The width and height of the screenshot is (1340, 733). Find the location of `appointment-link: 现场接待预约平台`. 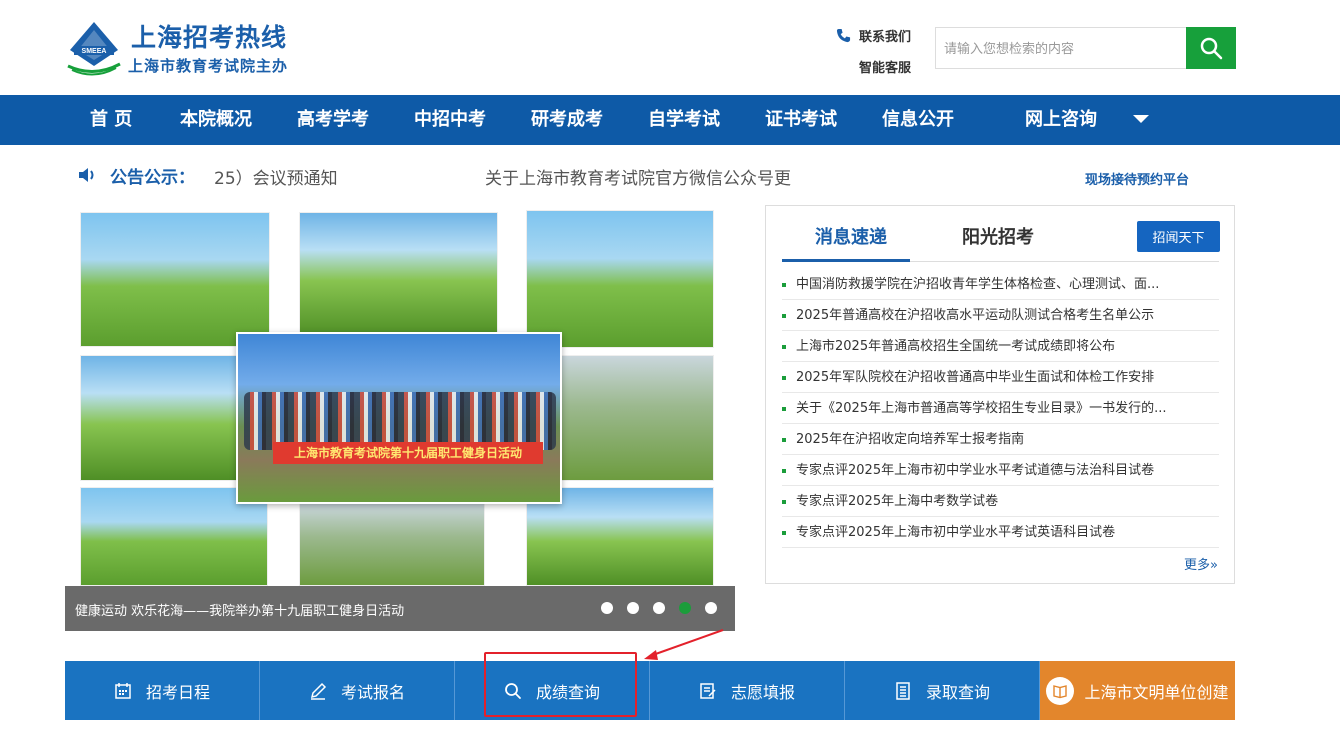

appointment-link: 现场接待预约平台 is located at coordinates (1137, 178).